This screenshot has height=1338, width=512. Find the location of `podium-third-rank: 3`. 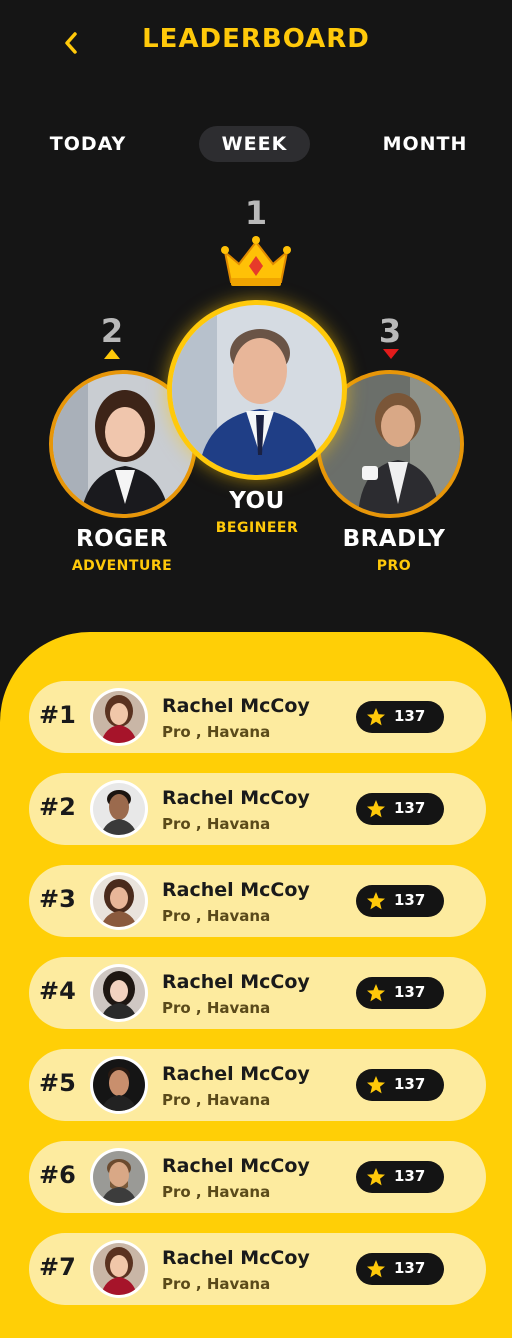

podium-third-rank: 3 is located at coordinates (390, 331).